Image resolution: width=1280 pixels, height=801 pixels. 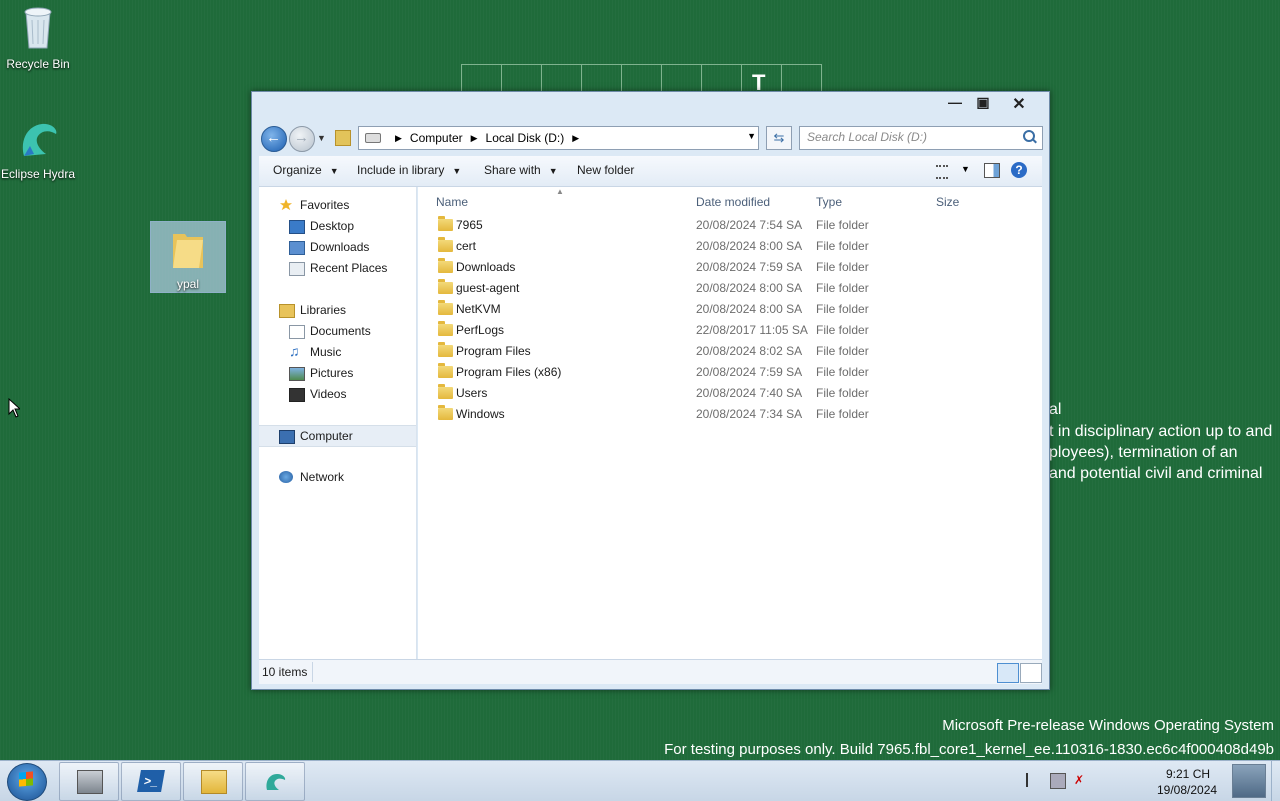 What do you see at coordinates (287, 311) in the screenshot?
I see `libraries-icon` at bounding box center [287, 311].